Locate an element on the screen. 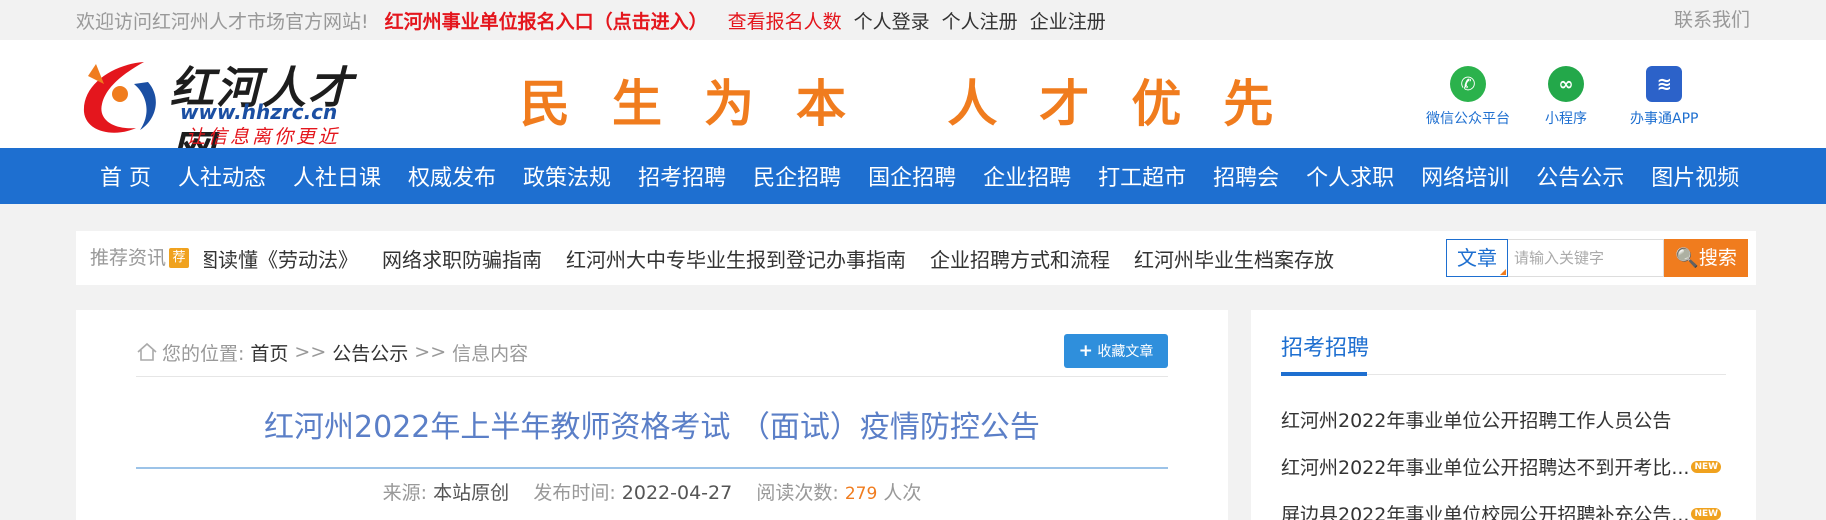 This screenshot has width=1826, height=520. source-label: 来源: is located at coordinates (405, 493).